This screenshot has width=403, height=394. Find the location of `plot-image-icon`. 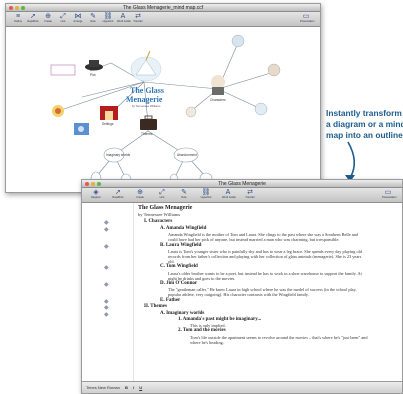

plot-image-icon is located at coordinates (94, 65).